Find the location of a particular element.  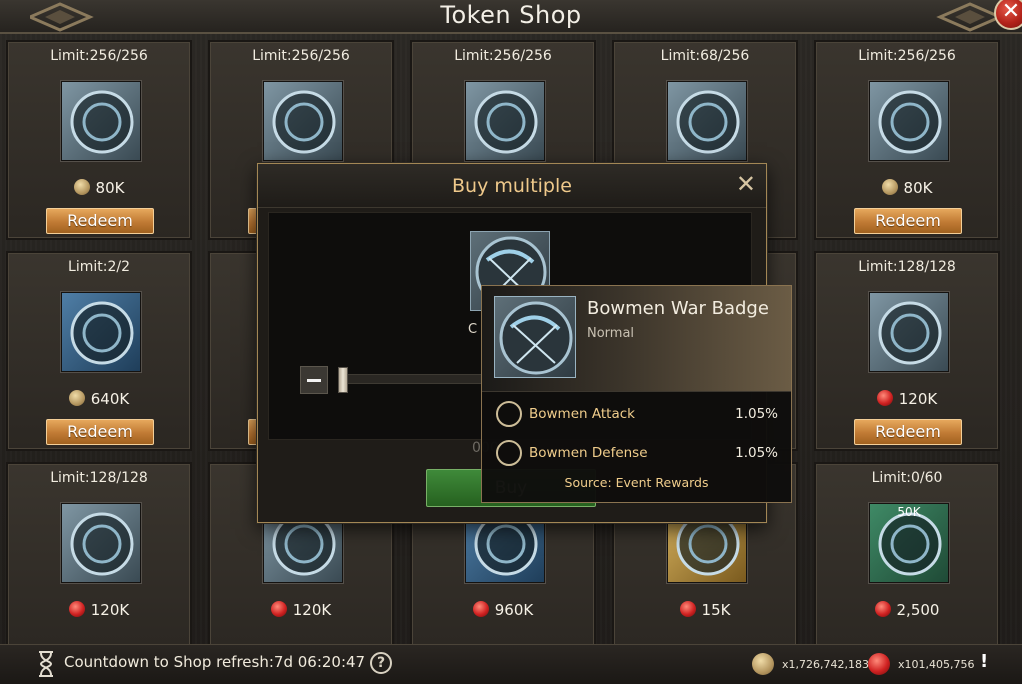

shop-item-cell: Limit:0/6050K2,500Redeem is located at coordinates (907, 563).